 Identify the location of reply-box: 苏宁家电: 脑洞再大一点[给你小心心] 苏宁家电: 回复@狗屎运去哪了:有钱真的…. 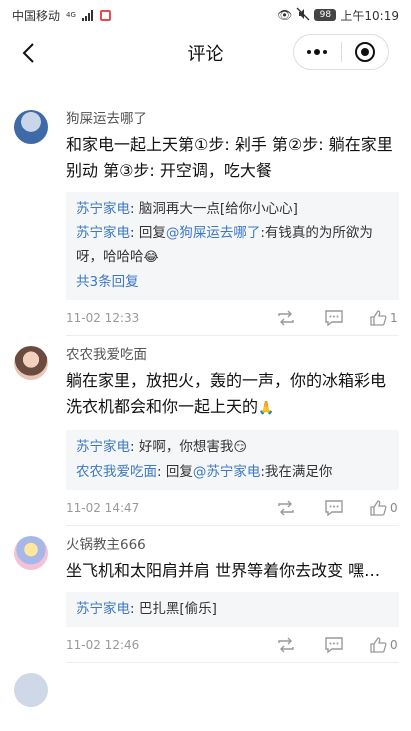
(232, 246).